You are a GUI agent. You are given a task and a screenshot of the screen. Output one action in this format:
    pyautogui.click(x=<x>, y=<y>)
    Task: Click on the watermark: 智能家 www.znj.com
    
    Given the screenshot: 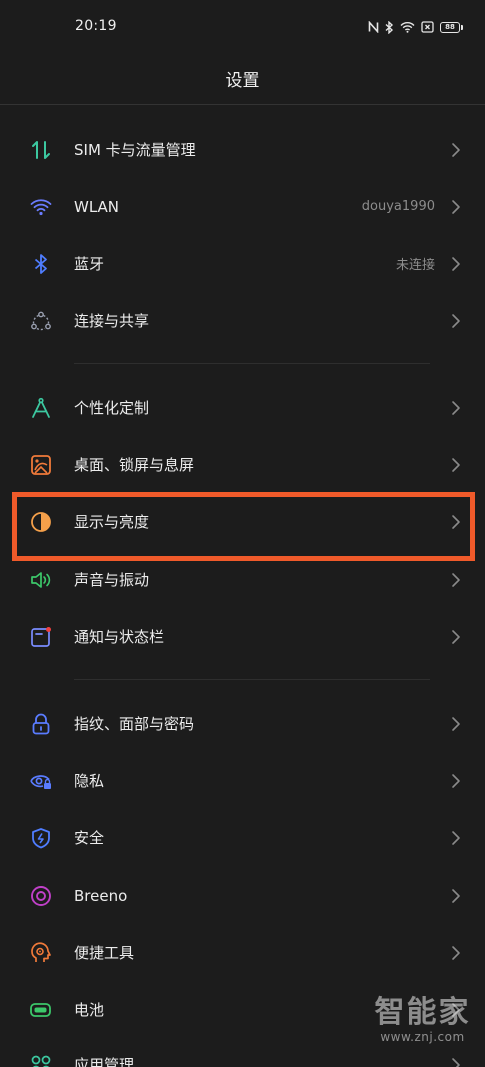 What is the action you would take?
    pyautogui.click(x=422, y=1020)
    